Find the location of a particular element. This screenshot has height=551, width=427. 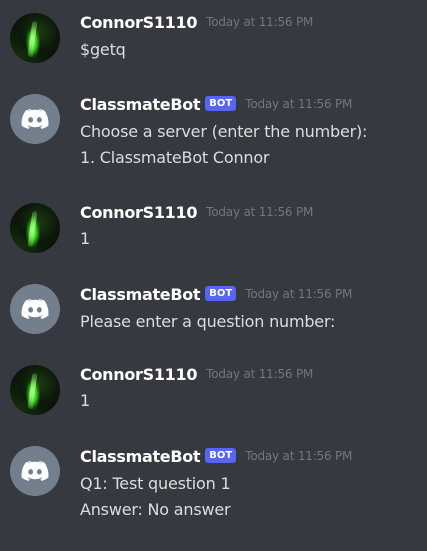

message-text: $getq is located at coordinates (103, 49).